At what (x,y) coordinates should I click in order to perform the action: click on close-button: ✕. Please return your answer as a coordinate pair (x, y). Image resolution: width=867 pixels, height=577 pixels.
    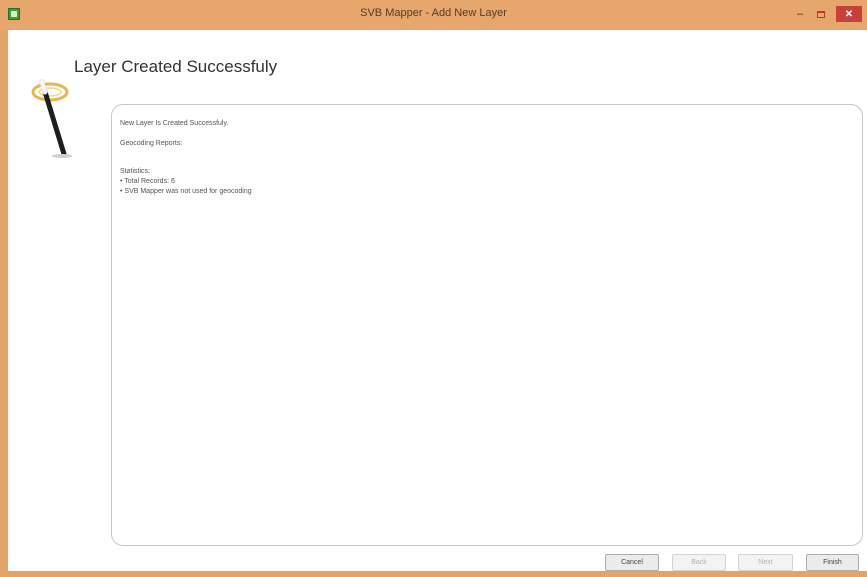
    Looking at the image, I should click on (849, 14).